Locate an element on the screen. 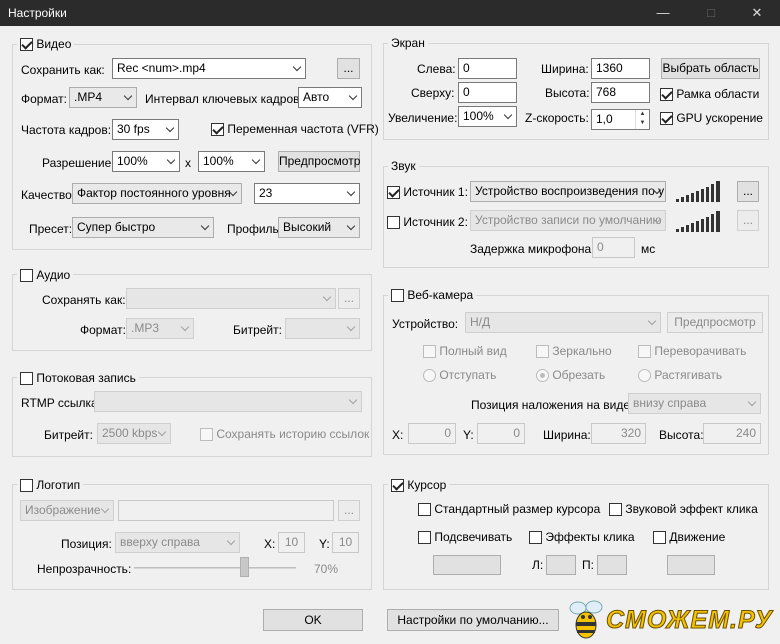 The height and width of the screenshot is (644, 780). motion-option: Движение is located at coordinates (689, 537).